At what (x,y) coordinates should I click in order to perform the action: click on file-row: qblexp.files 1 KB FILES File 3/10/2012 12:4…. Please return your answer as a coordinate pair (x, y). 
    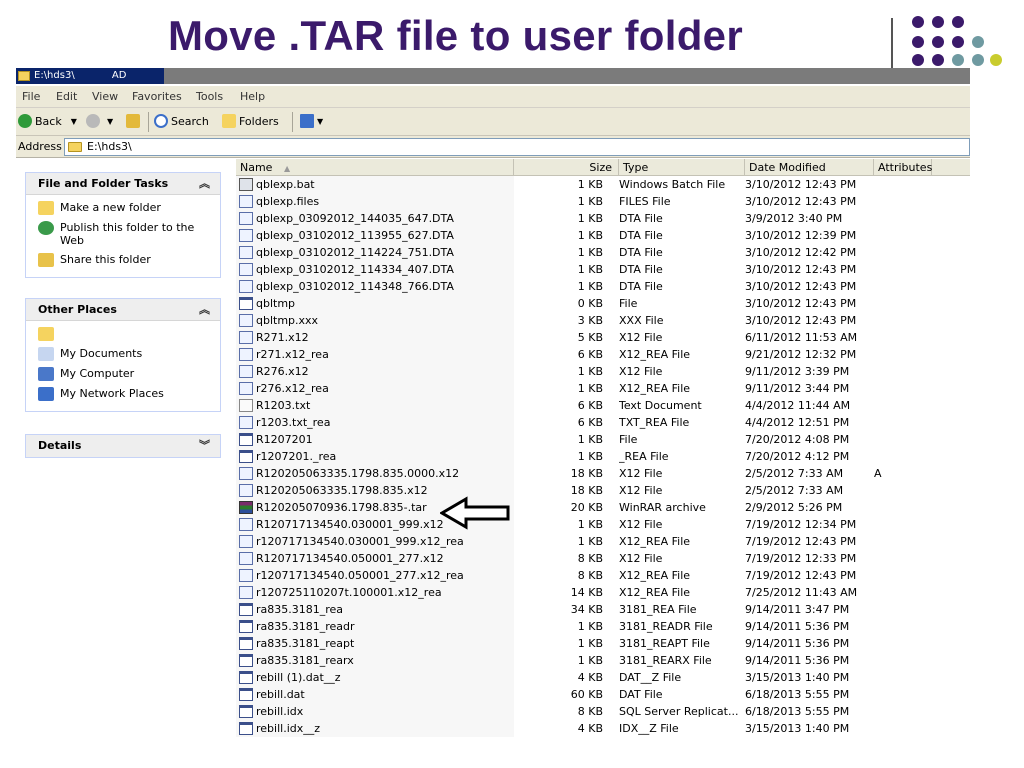
    Looking at the image, I should click on (603, 201).